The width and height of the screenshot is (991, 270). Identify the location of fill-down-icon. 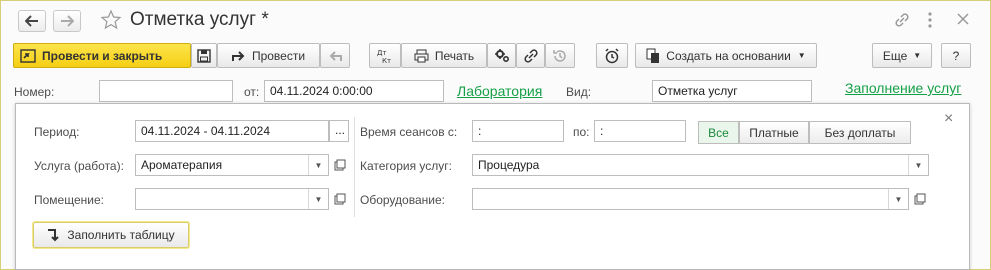
(54, 235).